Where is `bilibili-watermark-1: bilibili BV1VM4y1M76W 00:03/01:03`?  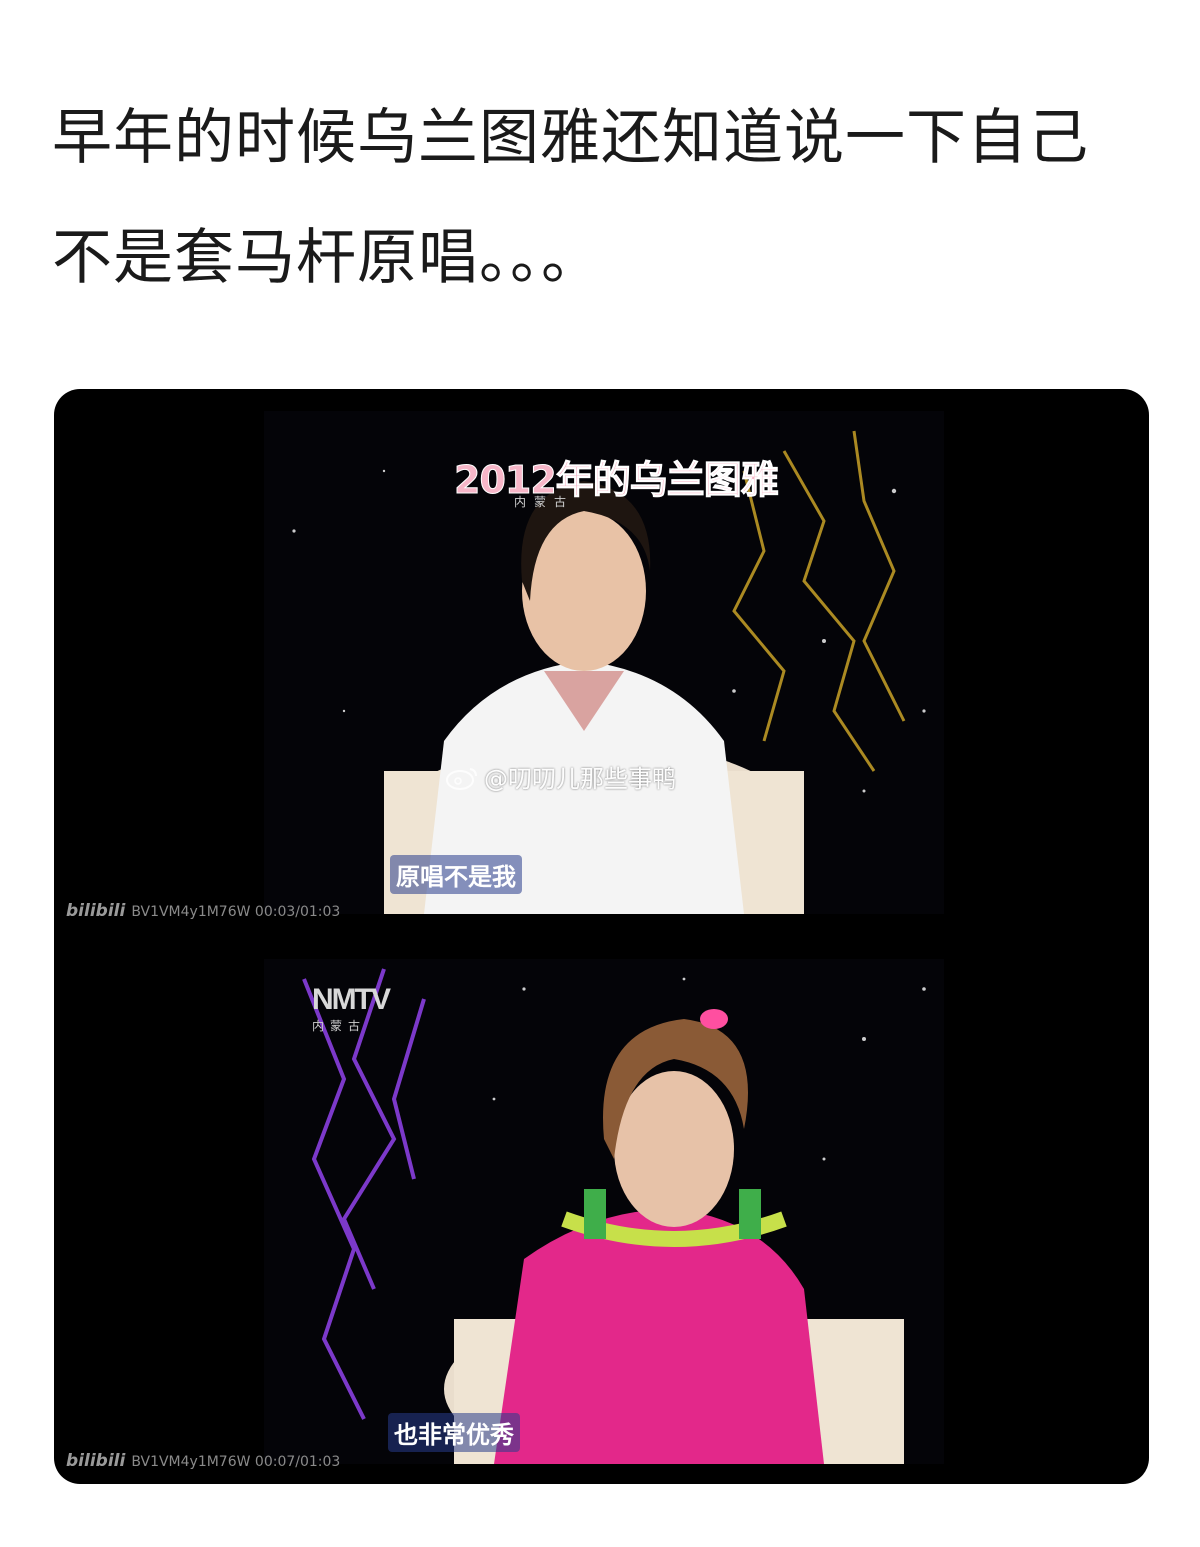 bilibili-watermark-1: bilibili BV1VM4y1M76W 00:03/01:03 is located at coordinates (203, 911).